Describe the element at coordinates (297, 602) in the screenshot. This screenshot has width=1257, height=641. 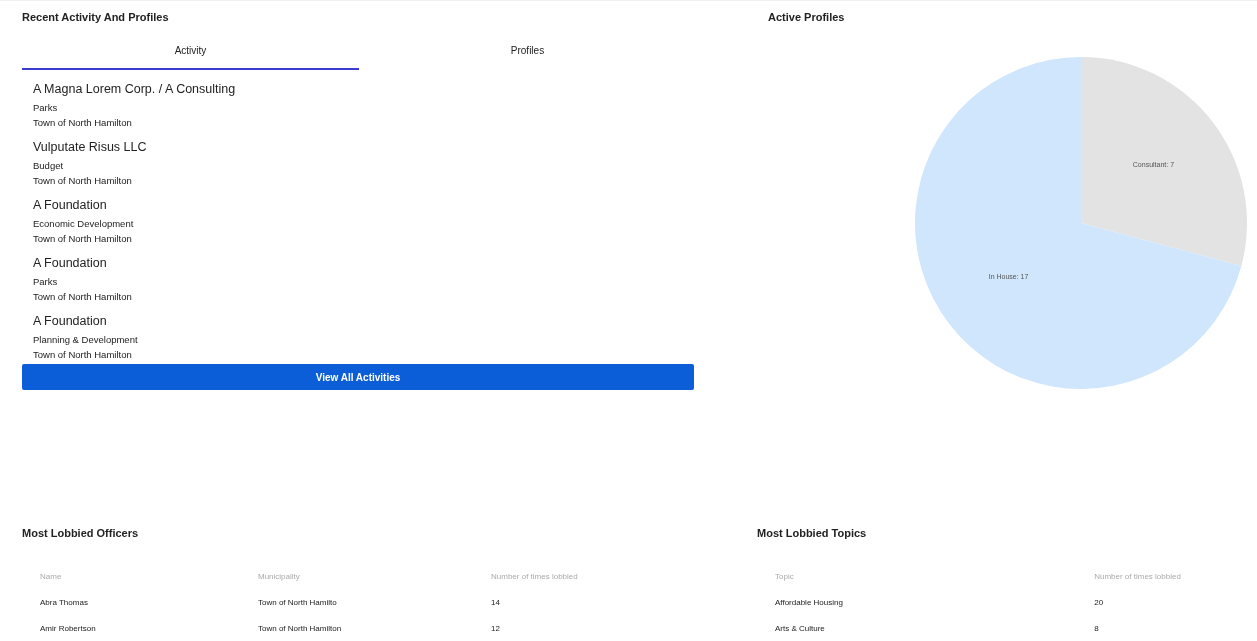
I see `table-cell-text: Town of North Hamilto` at that location.